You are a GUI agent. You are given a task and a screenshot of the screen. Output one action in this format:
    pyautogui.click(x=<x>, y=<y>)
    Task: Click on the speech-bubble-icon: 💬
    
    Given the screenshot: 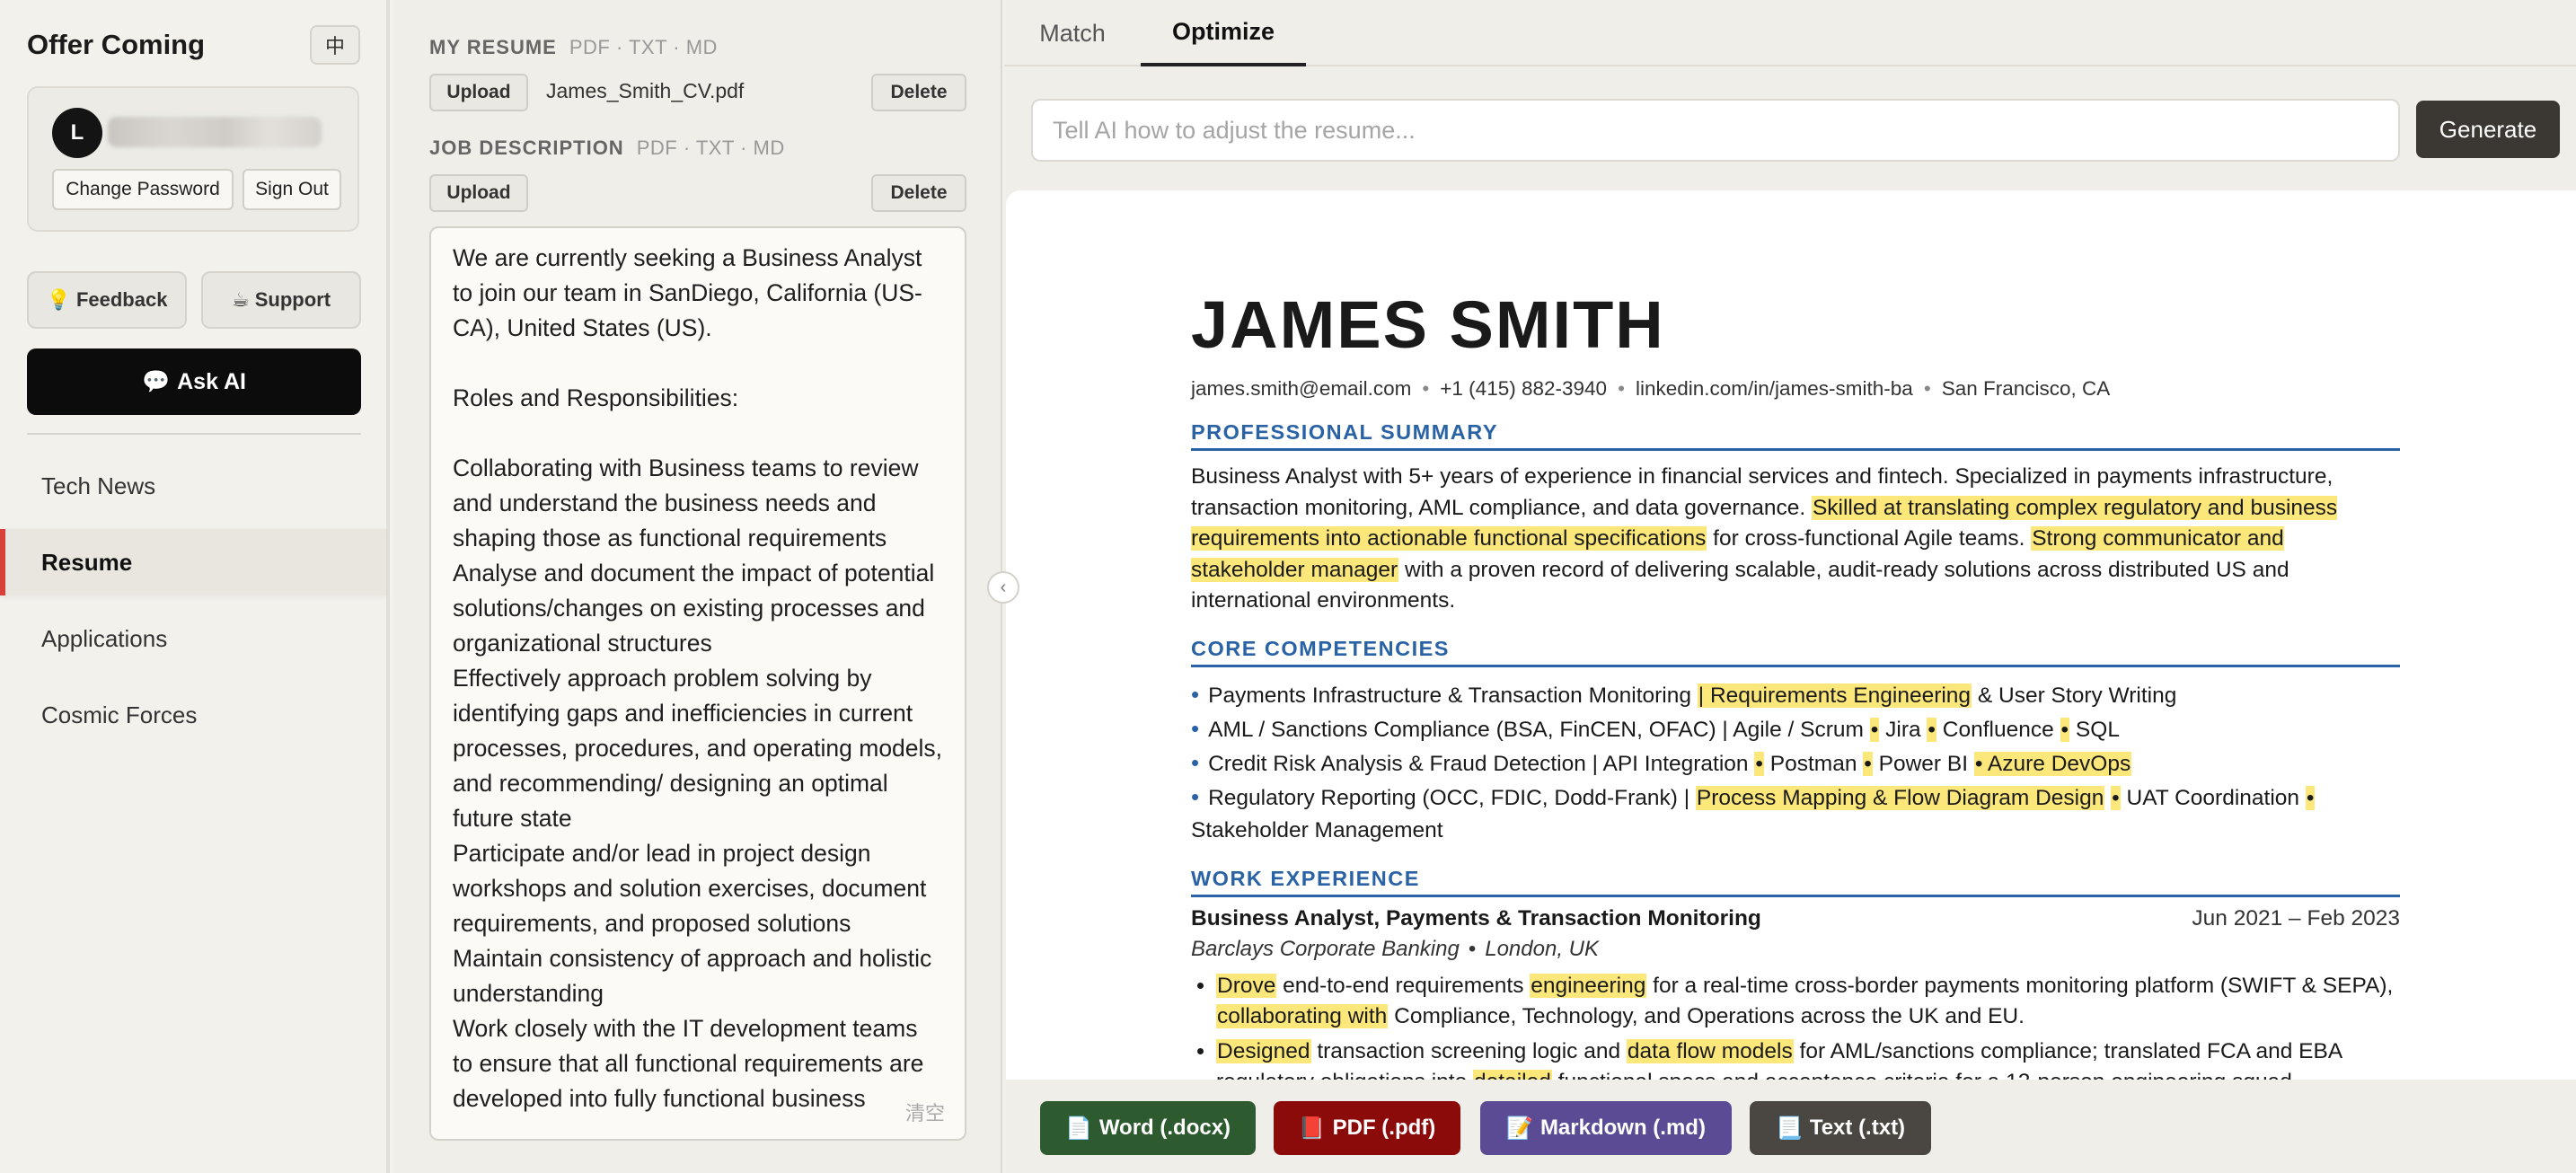 What is the action you would take?
    pyautogui.click(x=156, y=381)
    